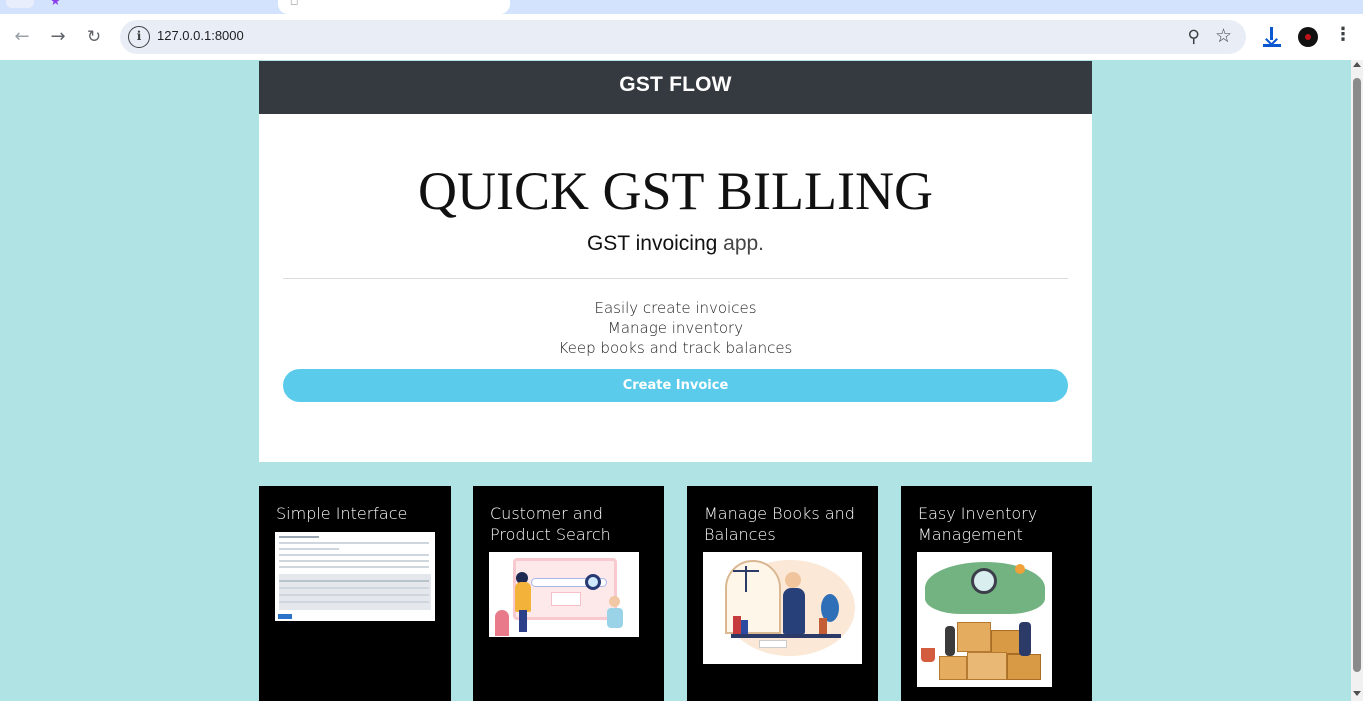 The image size is (1363, 701). I want to click on scroll-thumb, so click(1357, 375).